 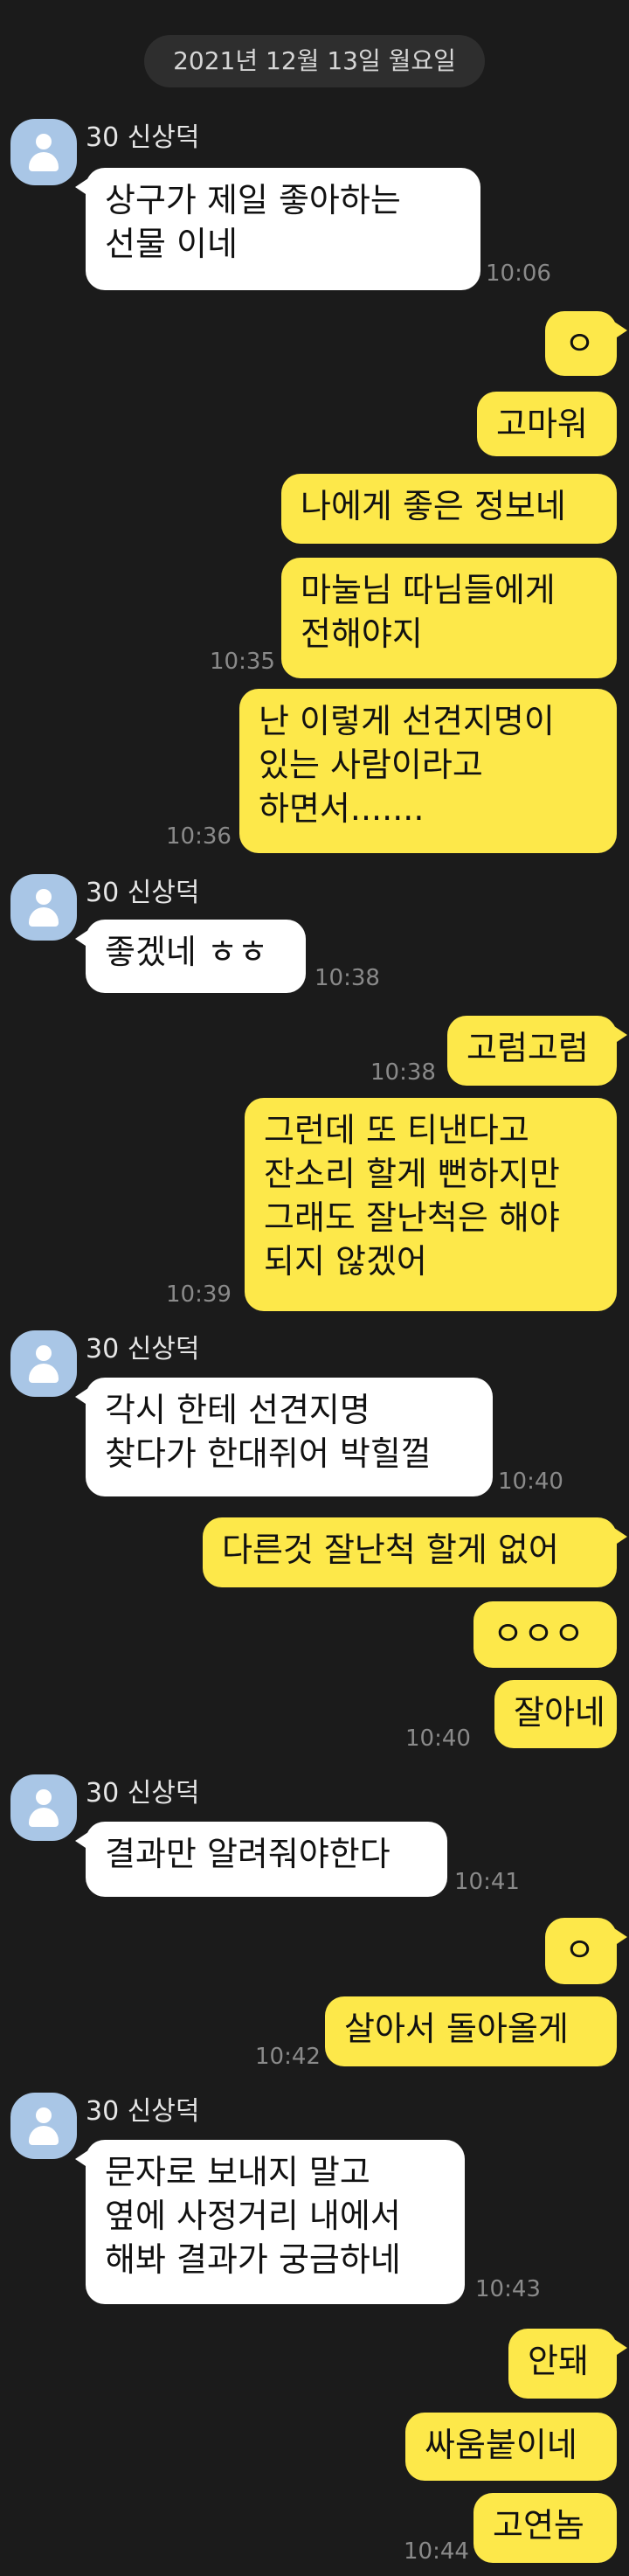 What do you see at coordinates (567, 2364) in the screenshot?
I see `message-bubble-outgoing: 안돼` at bounding box center [567, 2364].